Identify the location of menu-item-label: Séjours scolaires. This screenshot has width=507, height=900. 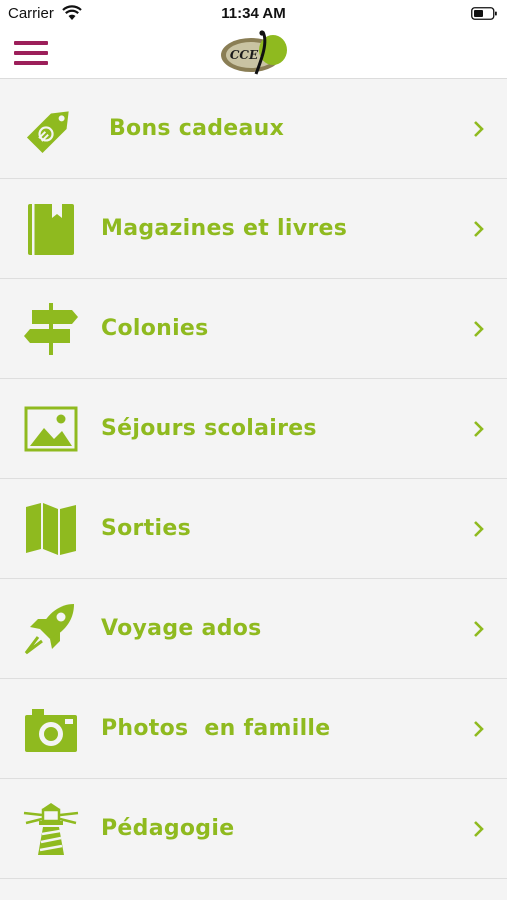
(209, 428).